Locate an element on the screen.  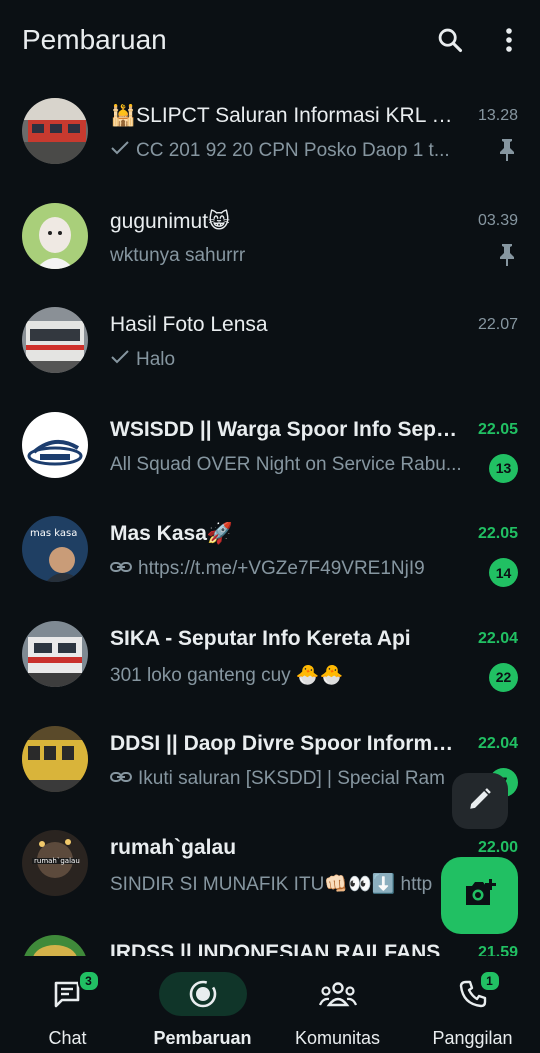
svg-text: rumah`galau is located at coordinates (57, 861).